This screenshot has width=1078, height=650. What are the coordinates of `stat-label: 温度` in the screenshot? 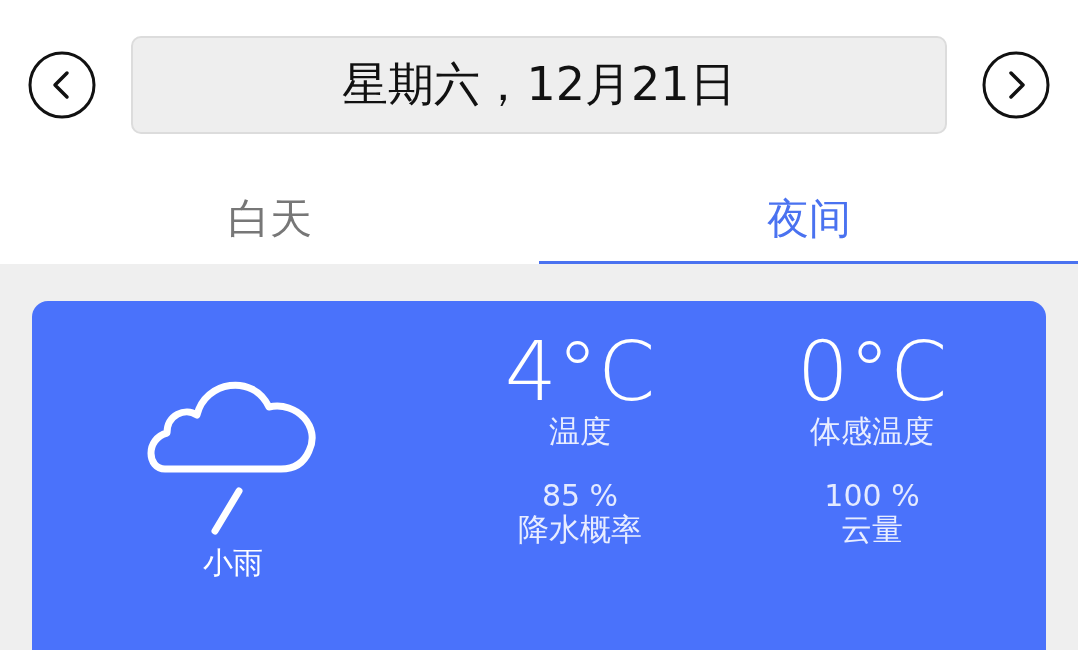 It's located at (580, 432).